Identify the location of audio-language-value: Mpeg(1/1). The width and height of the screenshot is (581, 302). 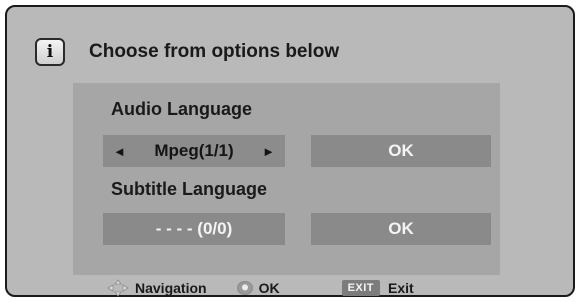
(194, 150).